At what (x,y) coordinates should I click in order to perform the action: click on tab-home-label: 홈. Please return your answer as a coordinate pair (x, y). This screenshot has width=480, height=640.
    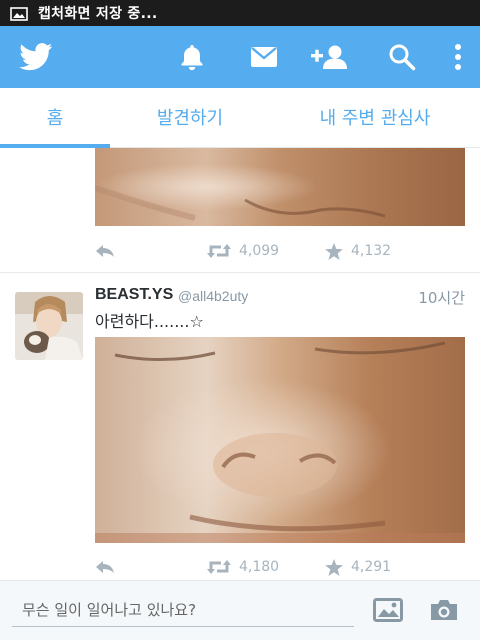
    Looking at the image, I should click on (55, 118).